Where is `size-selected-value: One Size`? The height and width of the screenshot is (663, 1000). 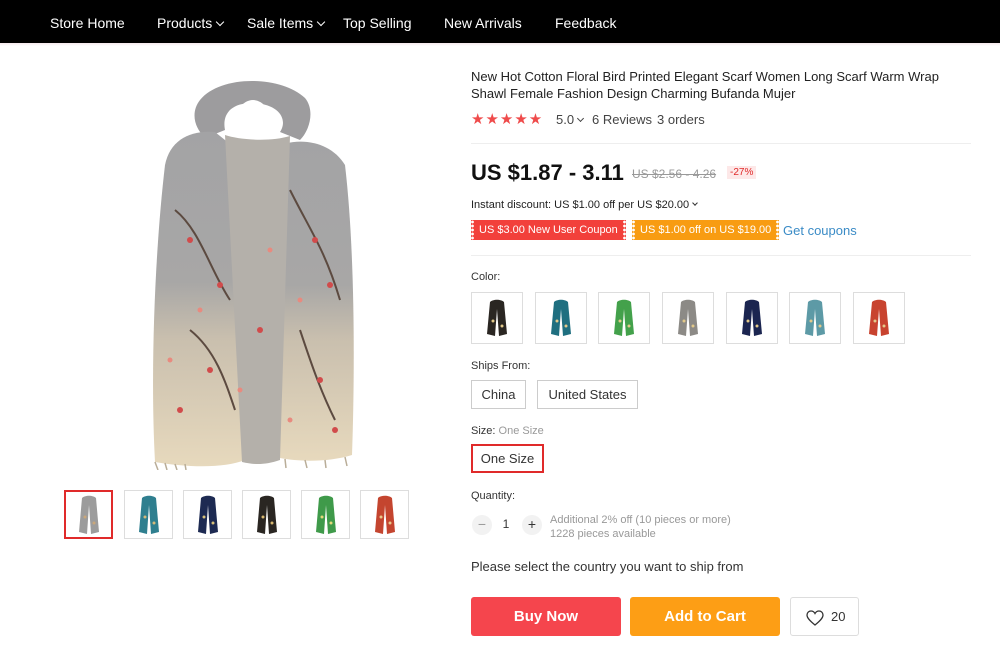 size-selected-value: One Size is located at coordinates (521, 431).